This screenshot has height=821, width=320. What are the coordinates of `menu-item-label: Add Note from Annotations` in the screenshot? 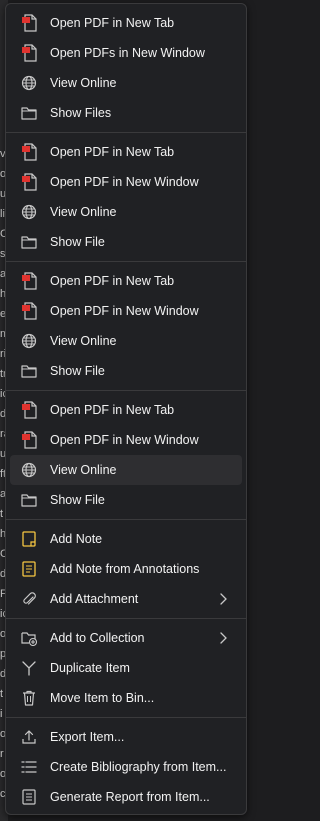 It's located at (125, 569).